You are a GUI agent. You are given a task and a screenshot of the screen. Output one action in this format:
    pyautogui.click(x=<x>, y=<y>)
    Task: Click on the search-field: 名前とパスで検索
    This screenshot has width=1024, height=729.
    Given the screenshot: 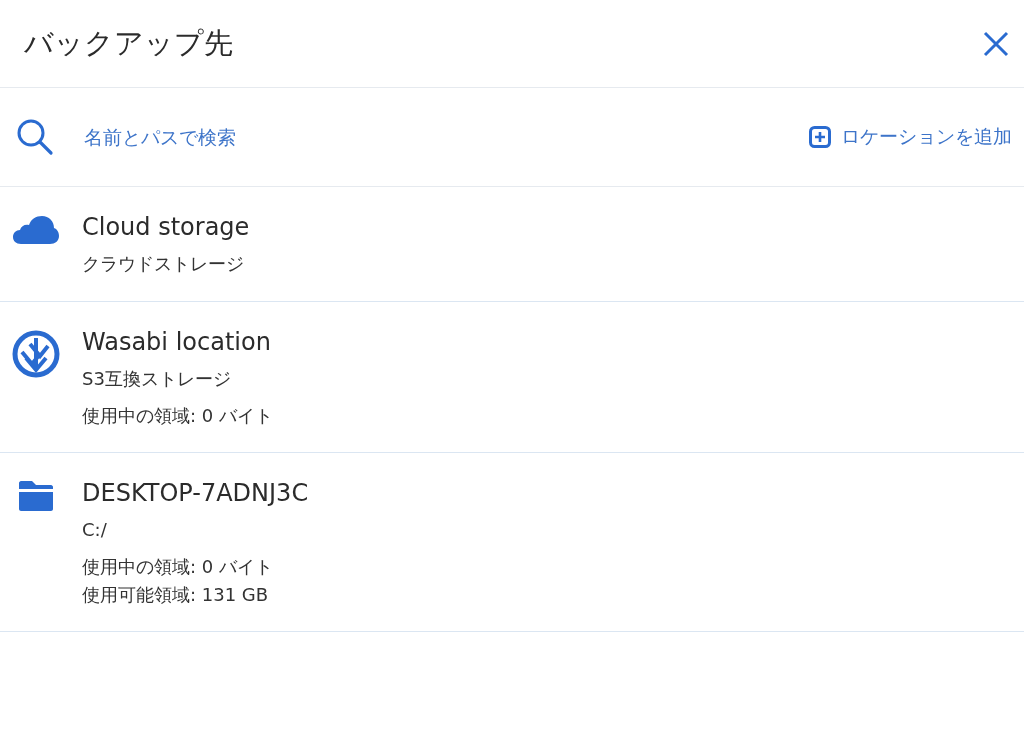 What is the action you would take?
    pyautogui.click(x=431, y=137)
    